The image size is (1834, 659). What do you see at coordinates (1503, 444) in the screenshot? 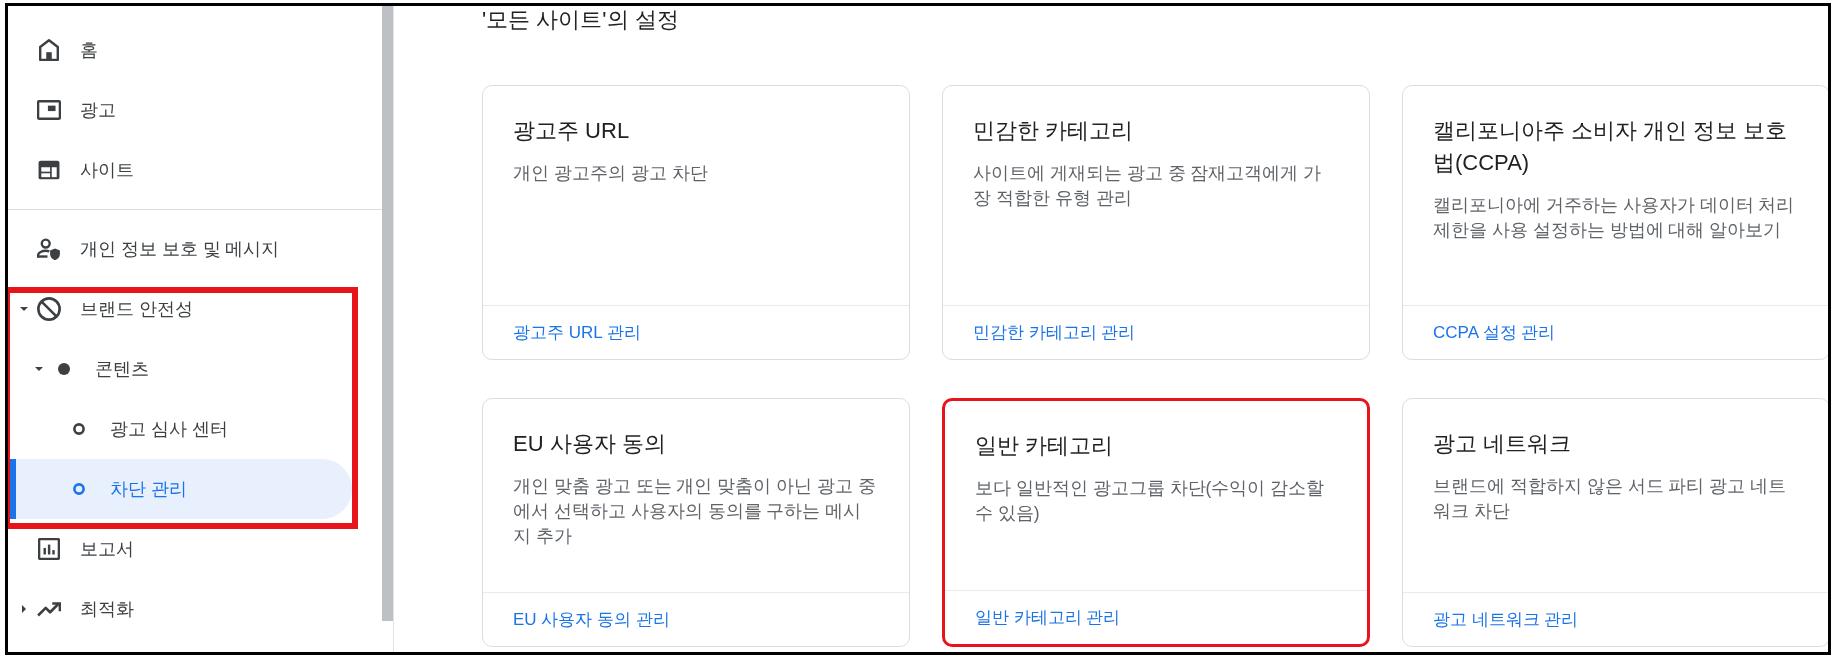
I see `card-title: 광고 네트워크` at bounding box center [1503, 444].